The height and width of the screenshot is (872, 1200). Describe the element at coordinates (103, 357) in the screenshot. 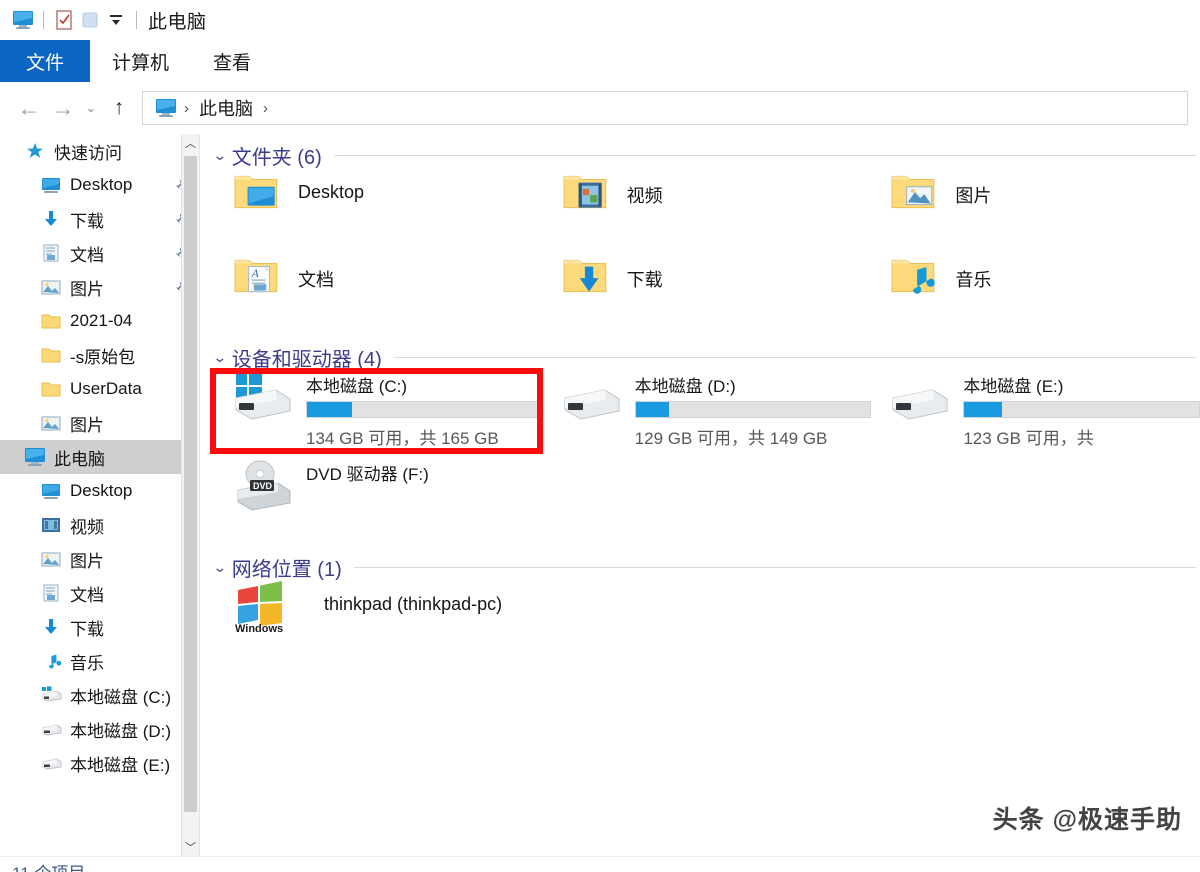

I see `sidebar-item-label: -s原始包` at that location.